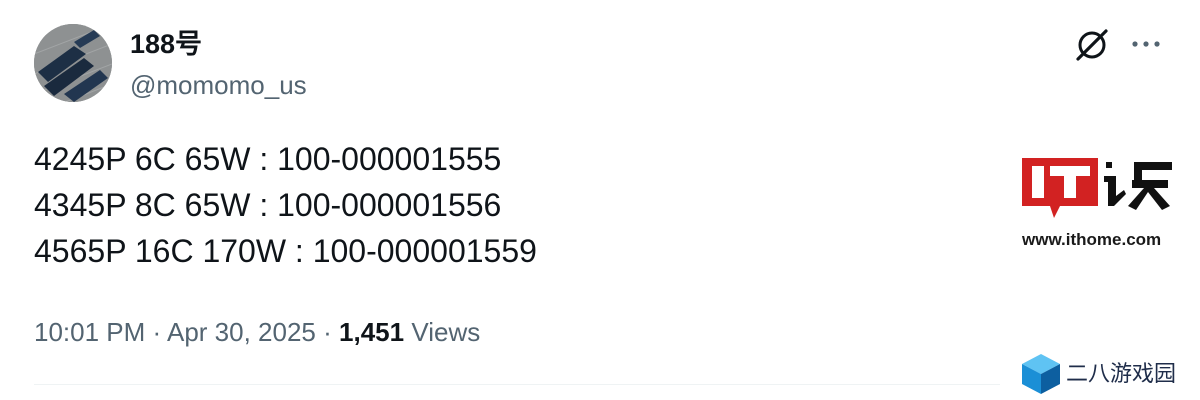  I want to click on tweet-line-2: 4345P 8C 65W : 100-000001556, so click(268, 205).